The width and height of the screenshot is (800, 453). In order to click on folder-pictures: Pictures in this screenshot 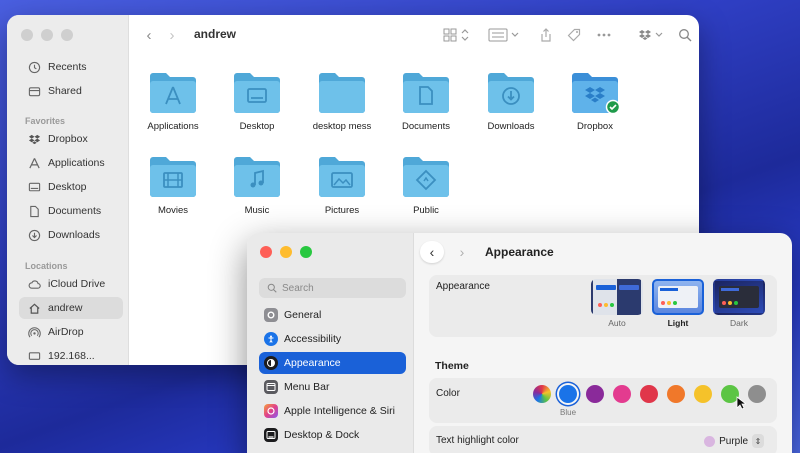, I will do `click(342, 194)`.